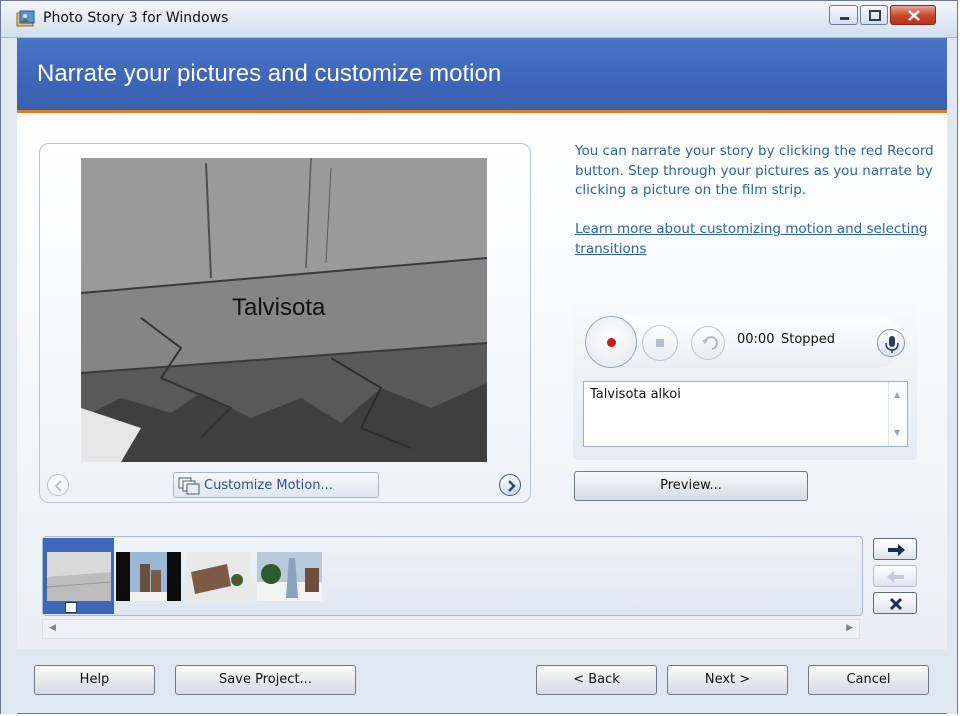 This screenshot has height=716, width=960. Describe the element at coordinates (148, 576) in the screenshot. I see `memorial-statue-thumbnail` at that location.